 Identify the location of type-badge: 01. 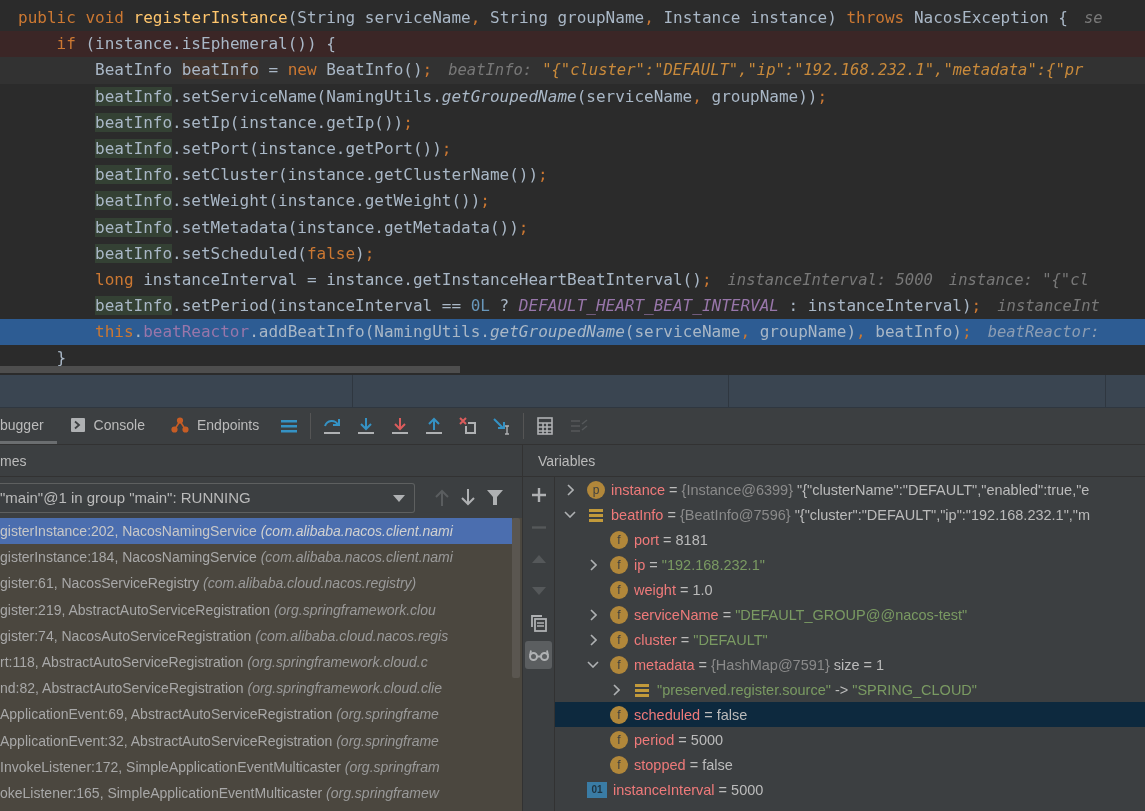
(597, 789).